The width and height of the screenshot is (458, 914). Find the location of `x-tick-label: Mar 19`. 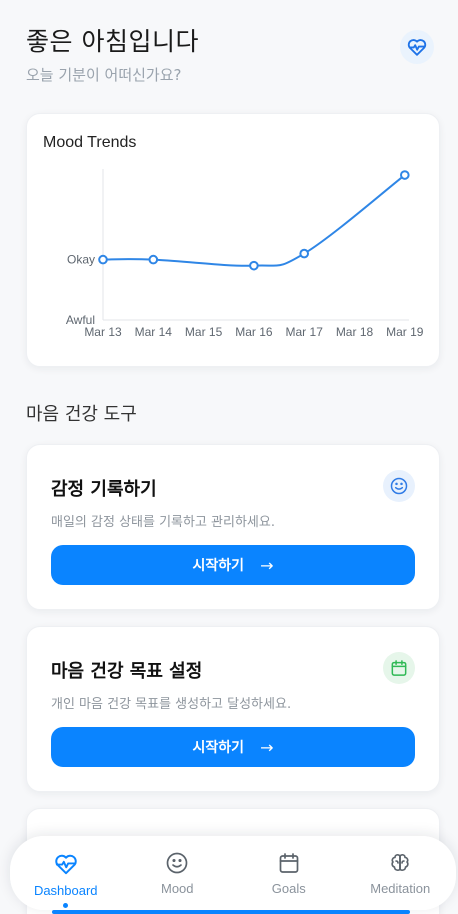

x-tick-label: Mar 19 is located at coordinates (405, 332).